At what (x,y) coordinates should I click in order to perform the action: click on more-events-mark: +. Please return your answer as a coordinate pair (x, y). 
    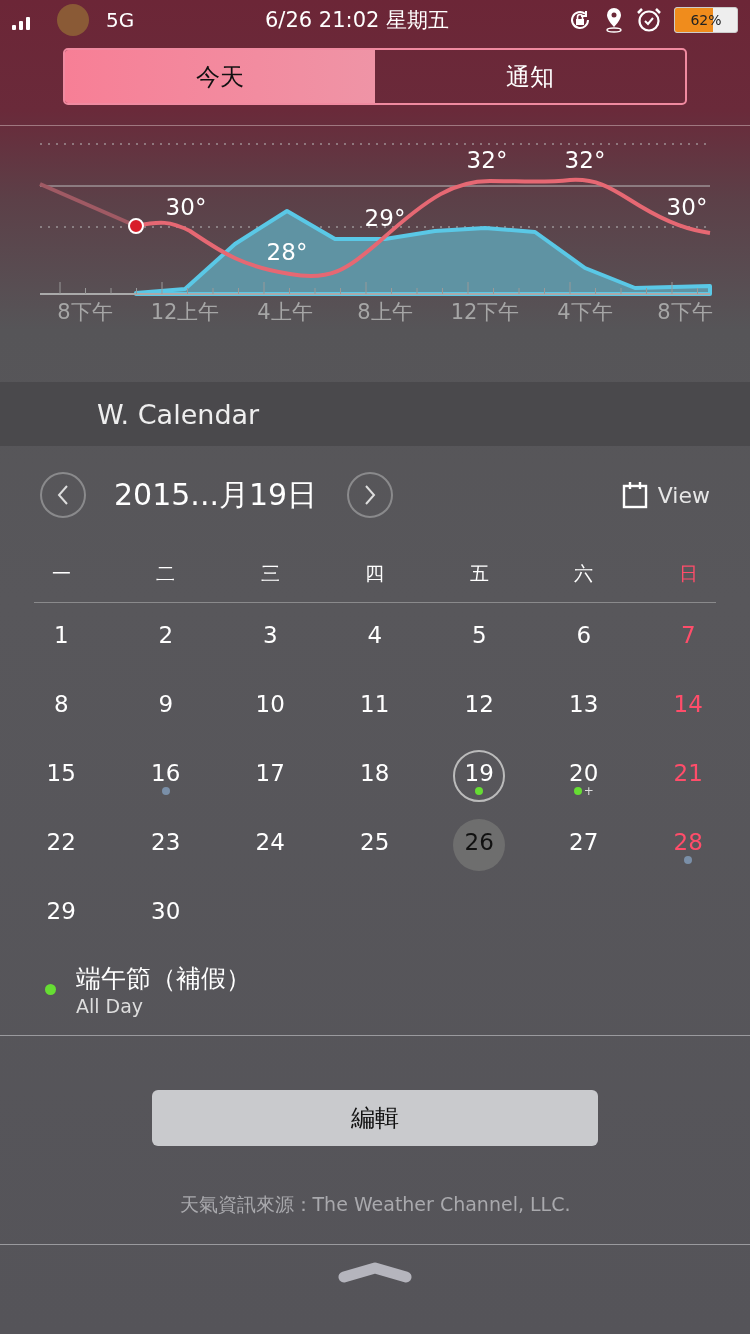
    Looking at the image, I should click on (588, 790).